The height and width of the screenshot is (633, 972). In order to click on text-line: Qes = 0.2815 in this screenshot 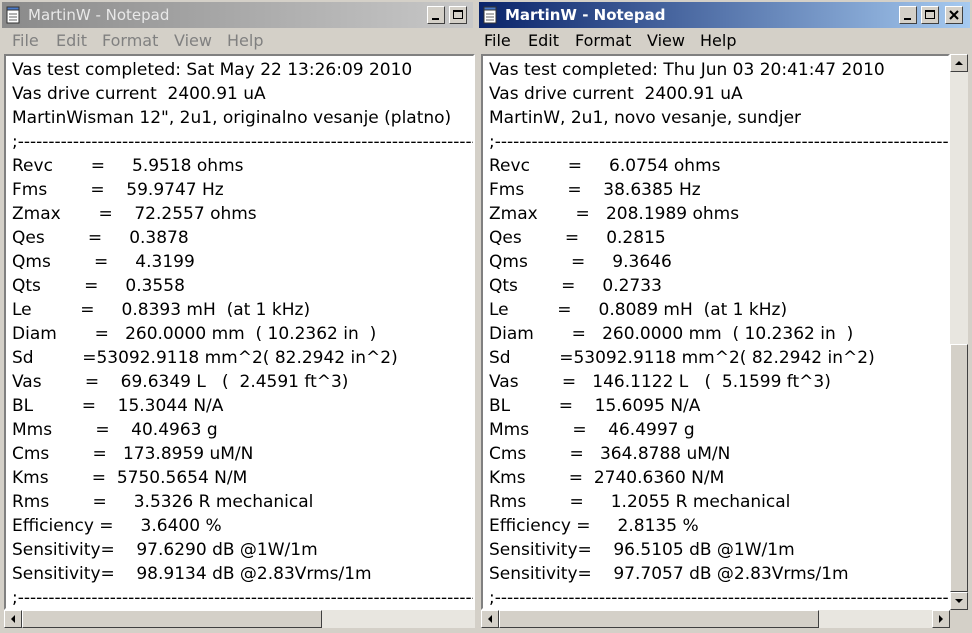, I will do `click(577, 238)`.